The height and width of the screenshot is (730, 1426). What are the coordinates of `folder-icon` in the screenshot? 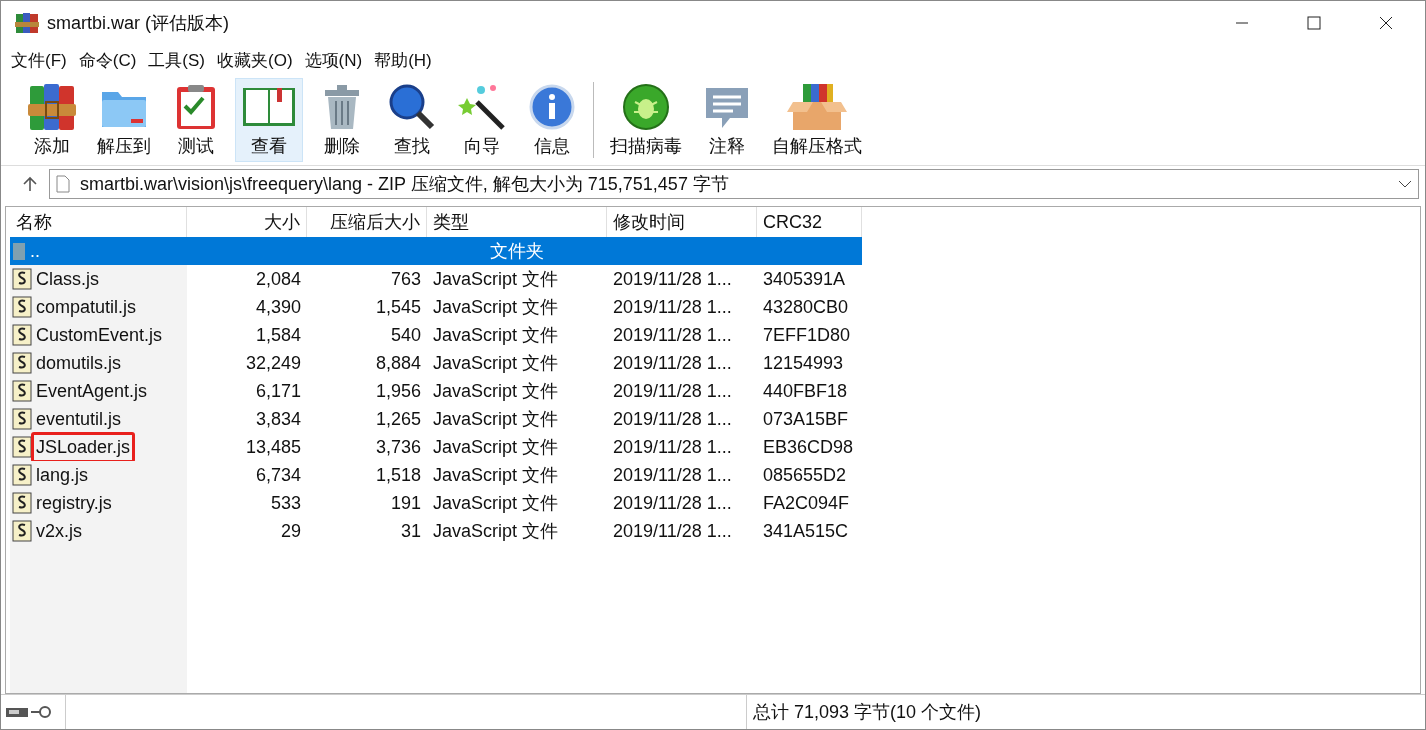 It's located at (19, 251).